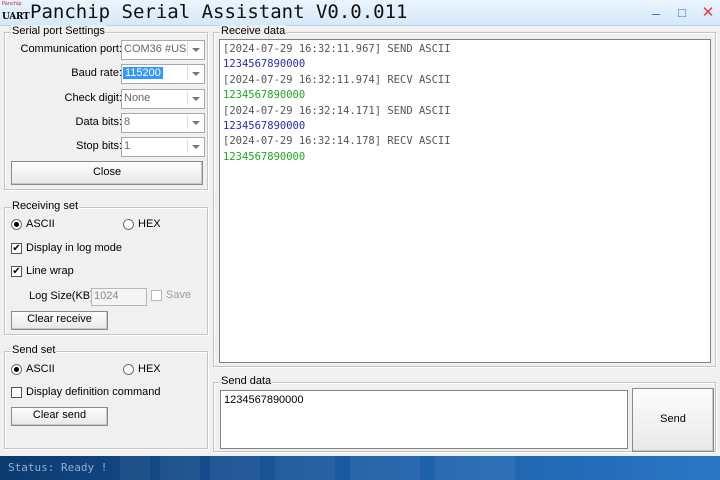 The height and width of the screenshot is (480, 720). Describe the element at coordinates (16, 17) in the screenshot. I see `logo-main-text: UART` at that location.